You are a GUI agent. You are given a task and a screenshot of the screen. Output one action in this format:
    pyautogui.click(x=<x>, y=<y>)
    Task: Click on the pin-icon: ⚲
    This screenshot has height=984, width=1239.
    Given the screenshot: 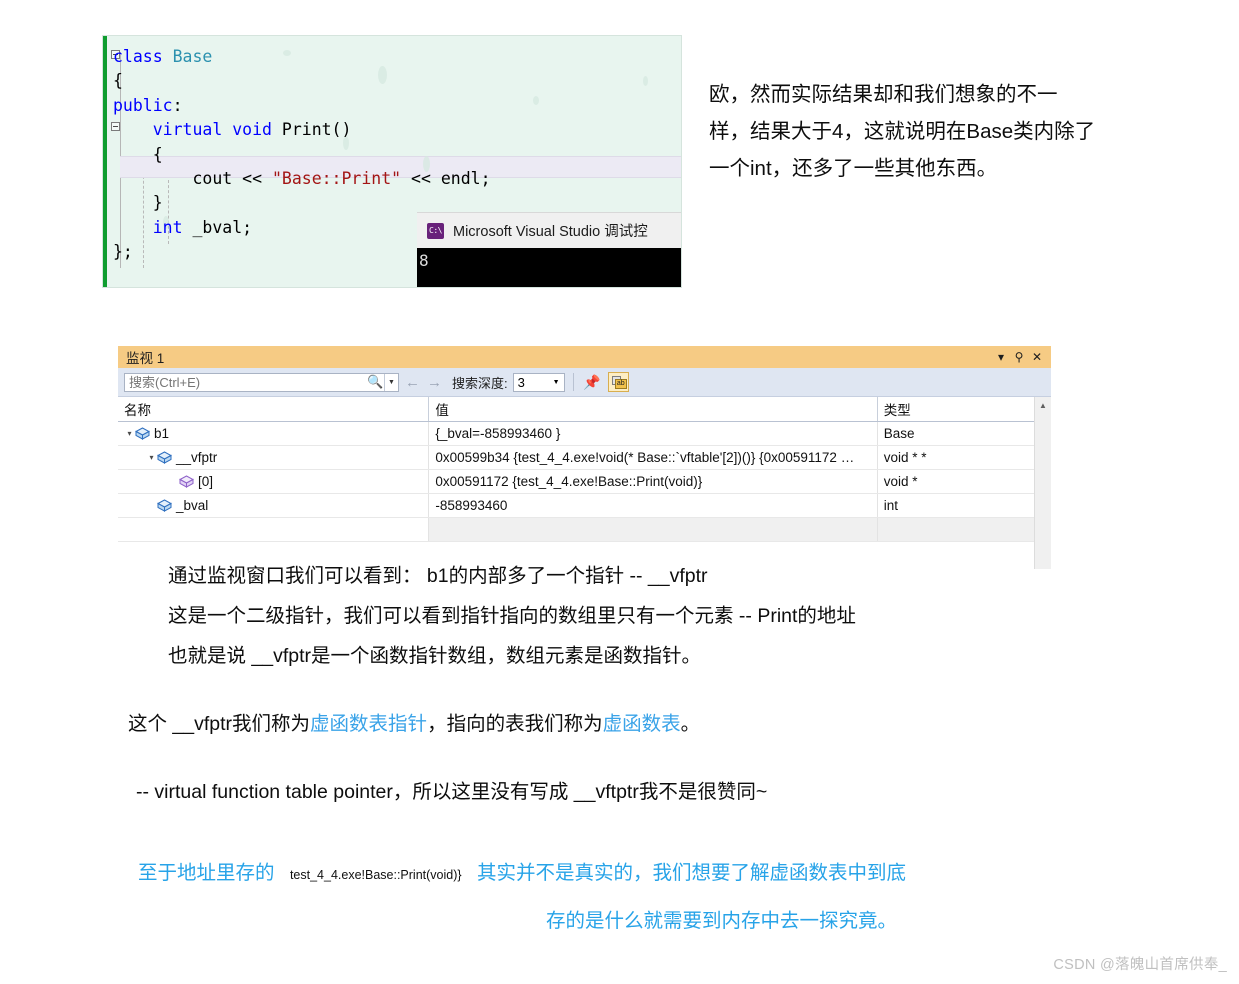 What is the action you would take?
    pyautogui.click(x=1019, y=357)
    